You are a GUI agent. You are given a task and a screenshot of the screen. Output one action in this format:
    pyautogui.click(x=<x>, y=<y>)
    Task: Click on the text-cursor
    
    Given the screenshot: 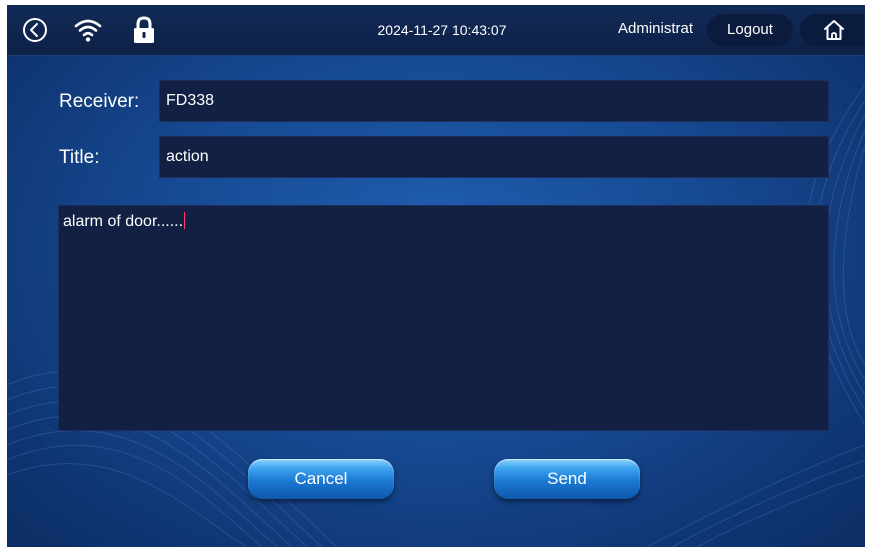 What is the action you would take?
    pyautogui.click(x=185, y=220)
    